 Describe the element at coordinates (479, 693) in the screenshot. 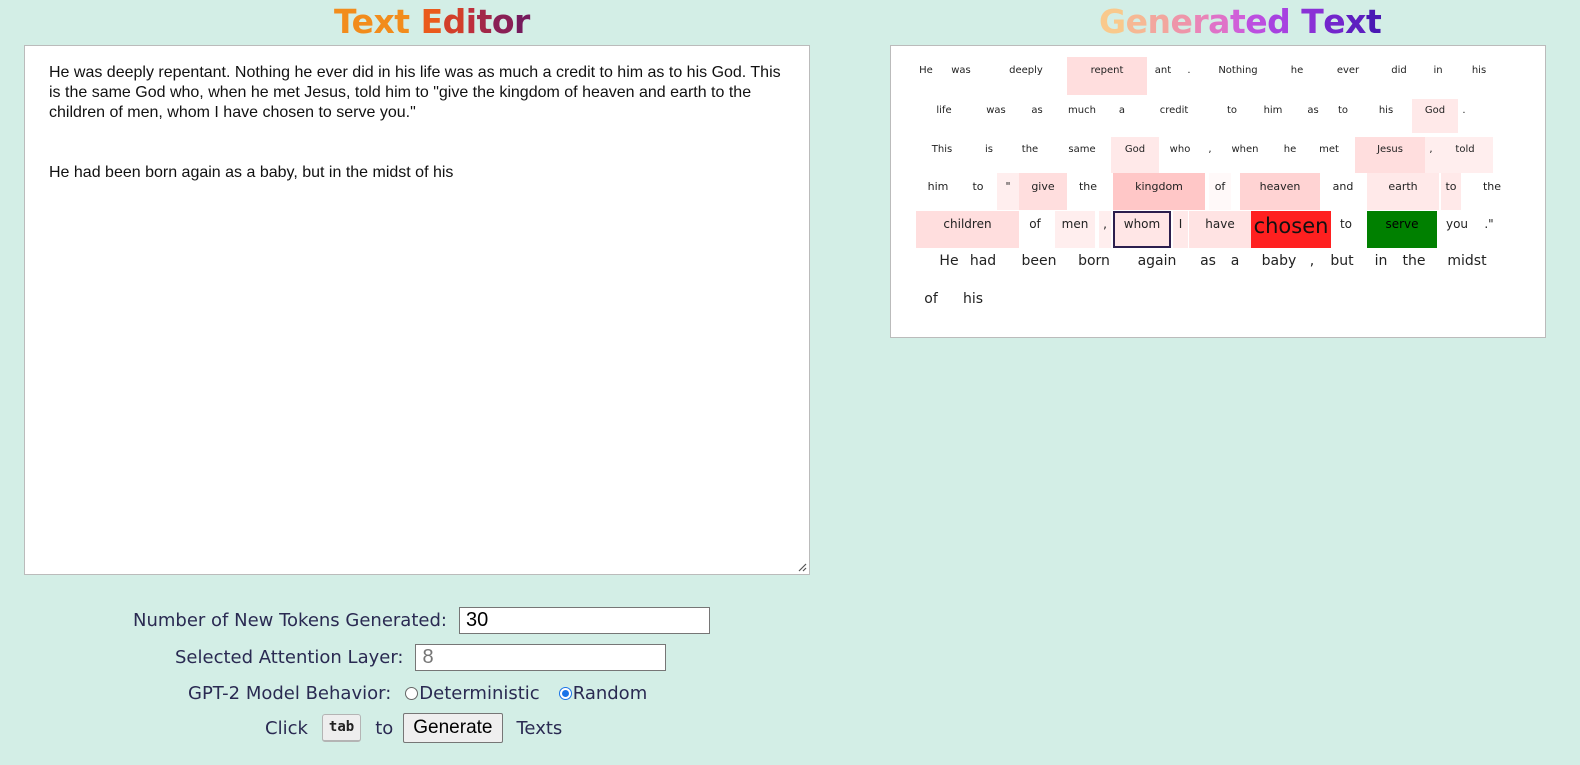

I see `deterministic-label: Deterministic` at that location.